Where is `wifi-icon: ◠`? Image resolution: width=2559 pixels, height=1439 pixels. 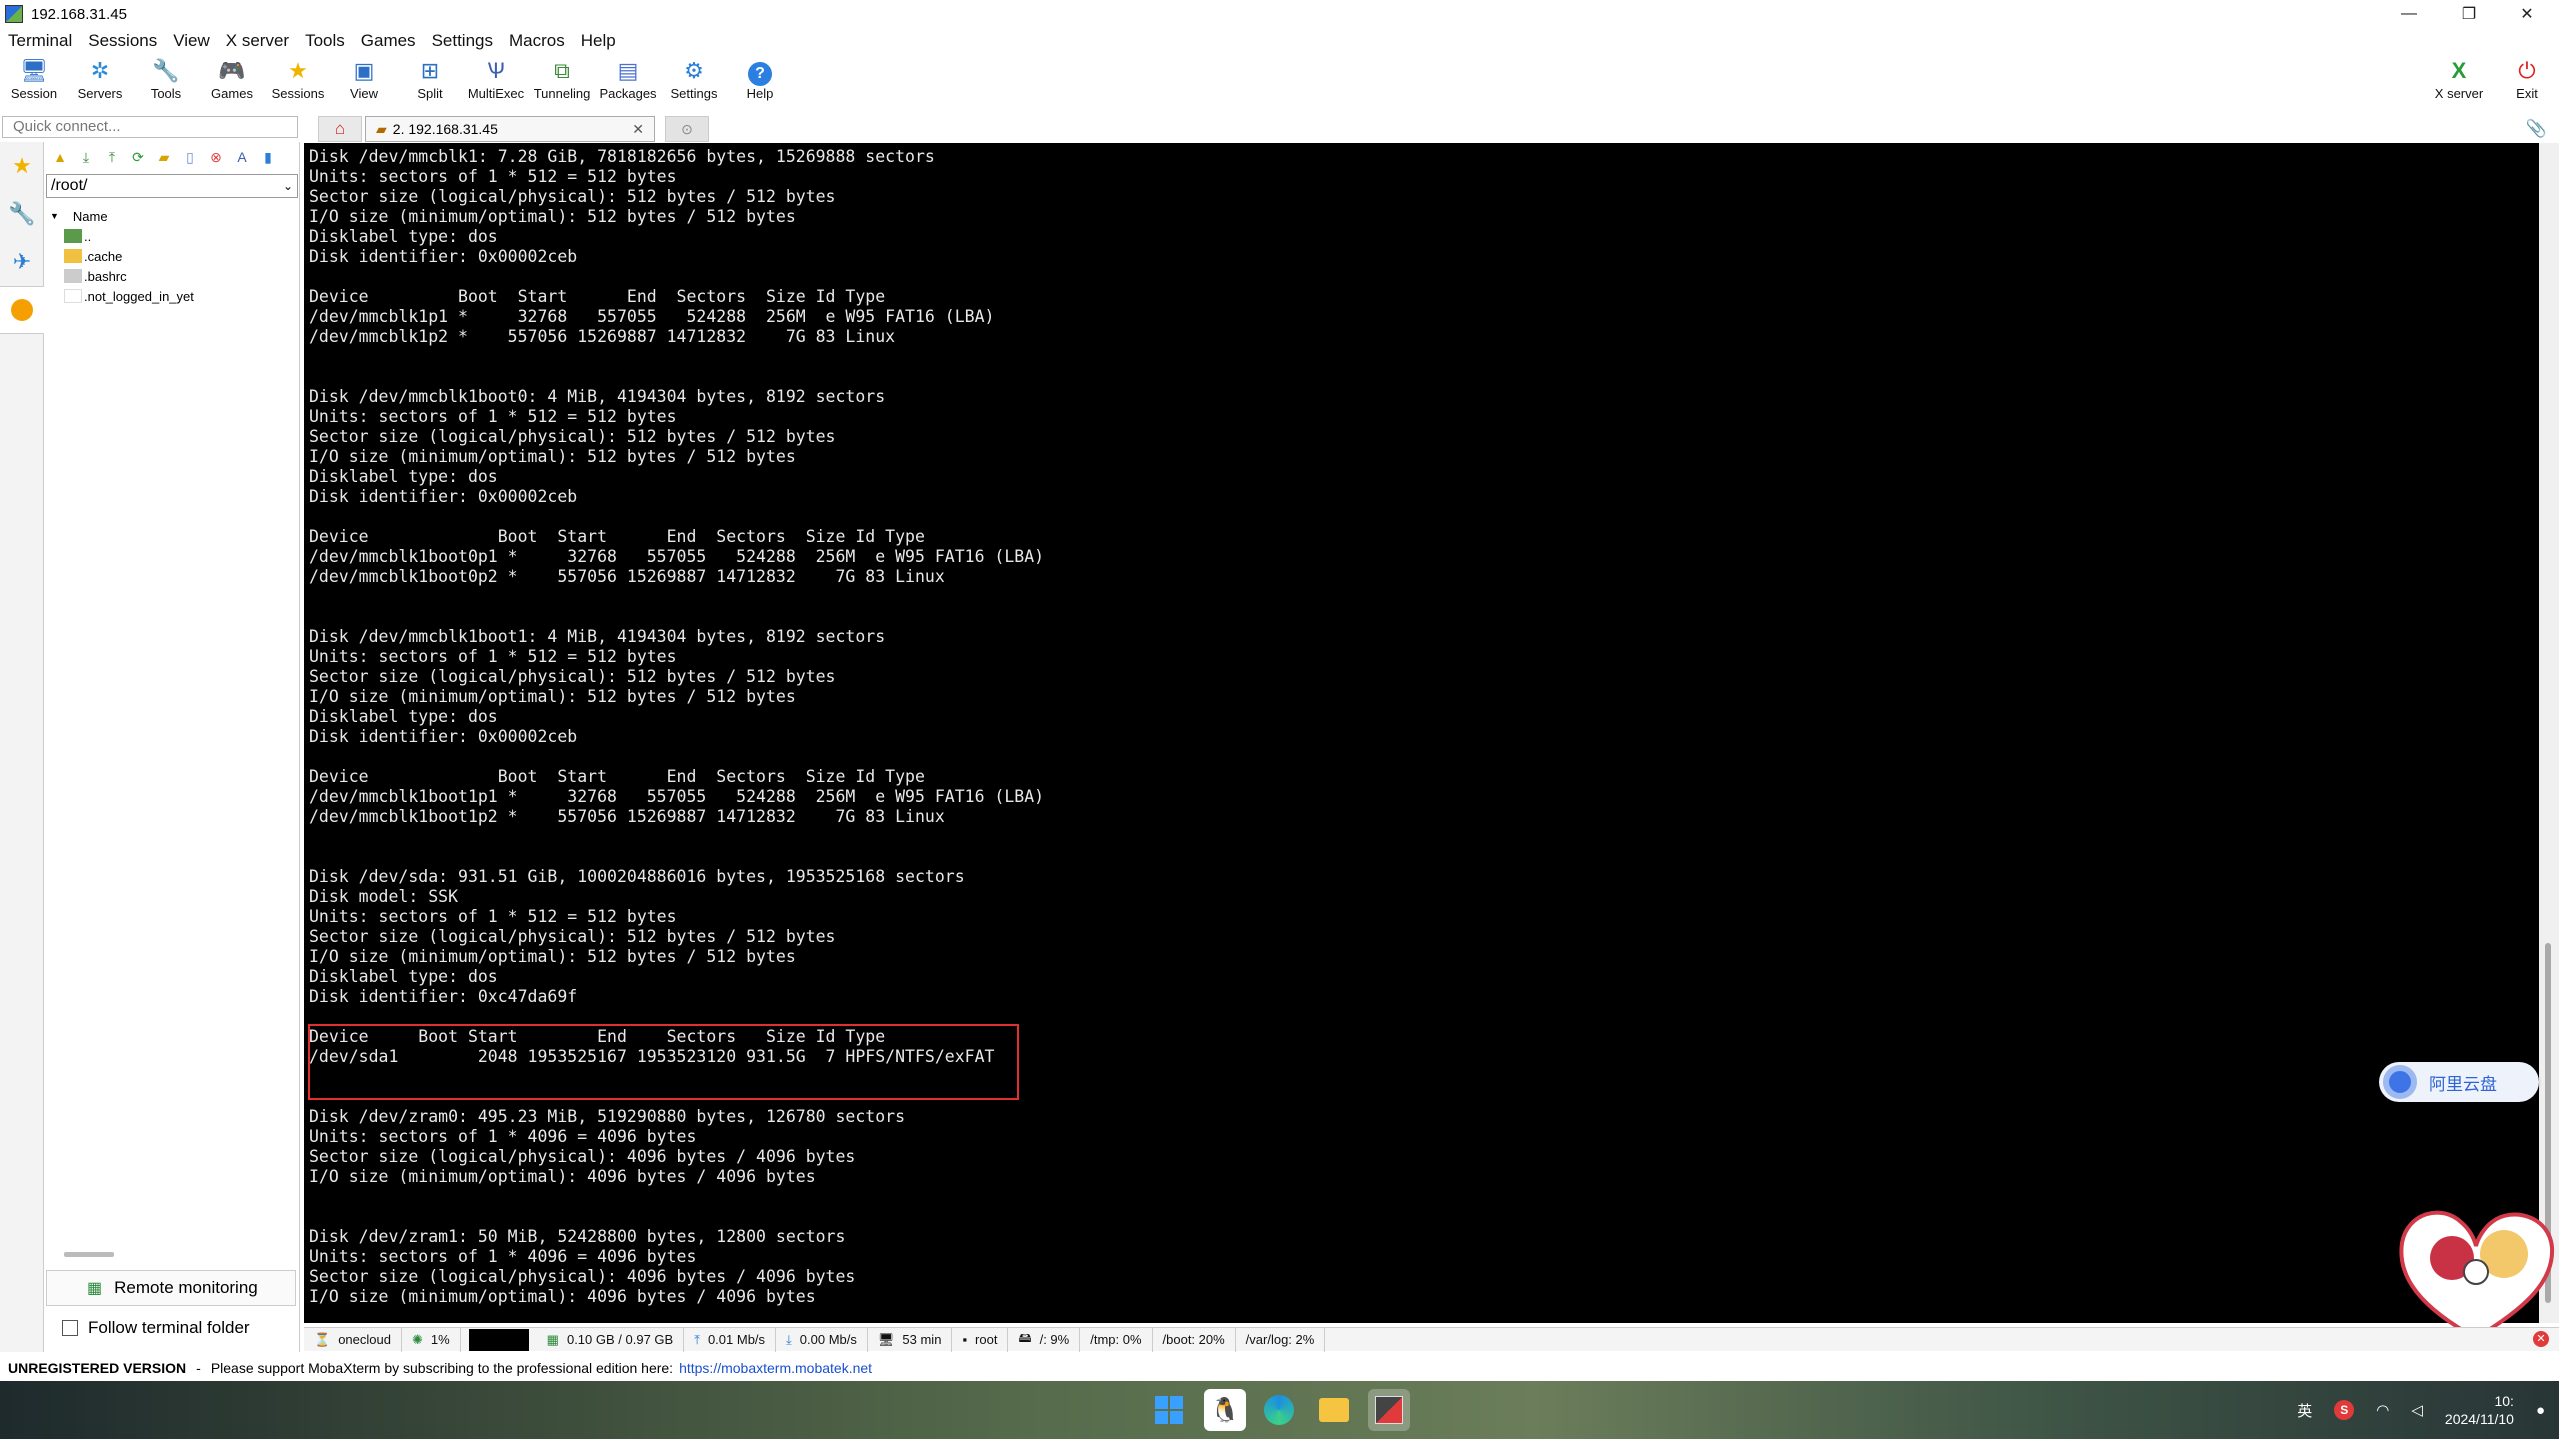
wifi-icon: ◠ is located at coordinates (2382, 1410).